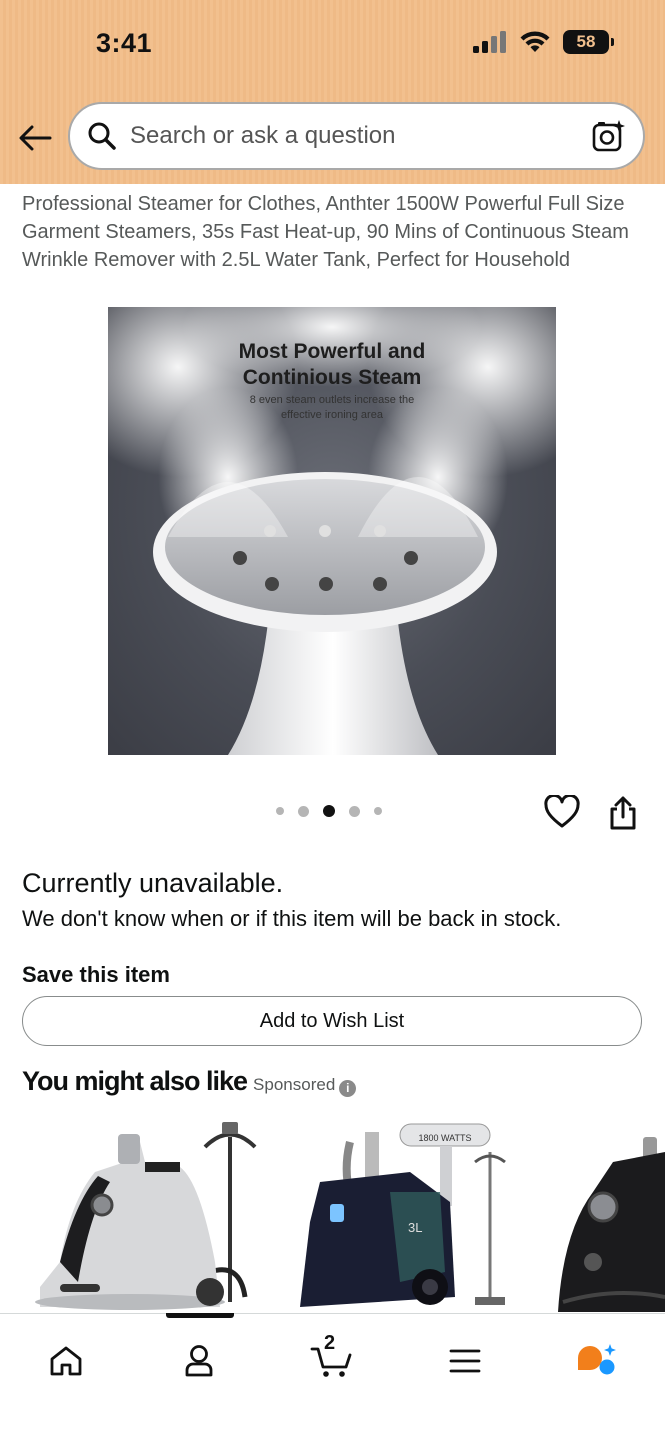  Describe the element at coordinates (96, 974) in the screenshot. I see `save-item-heading: Save this item` at that location.